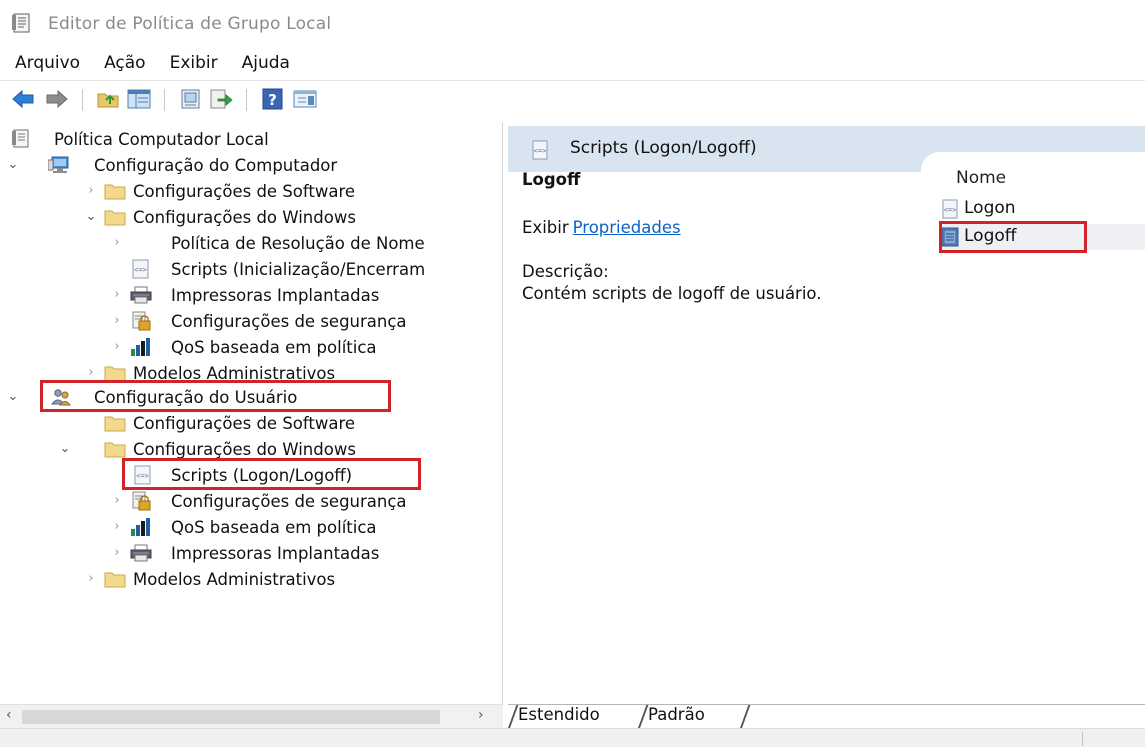 Image resolution: width=1145 pixels, height=747 pixels. Describe the element at coordinates (161, 139) in the screenshot. I see `tree-label: Política Computador Local` at that location.